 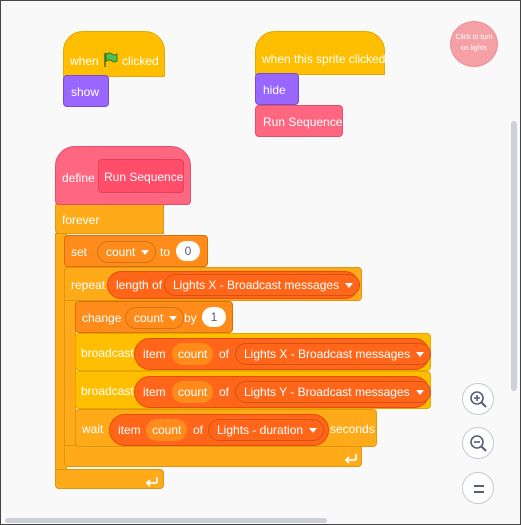 I want to click on set-var-name: count, so click(x=121, y=252).